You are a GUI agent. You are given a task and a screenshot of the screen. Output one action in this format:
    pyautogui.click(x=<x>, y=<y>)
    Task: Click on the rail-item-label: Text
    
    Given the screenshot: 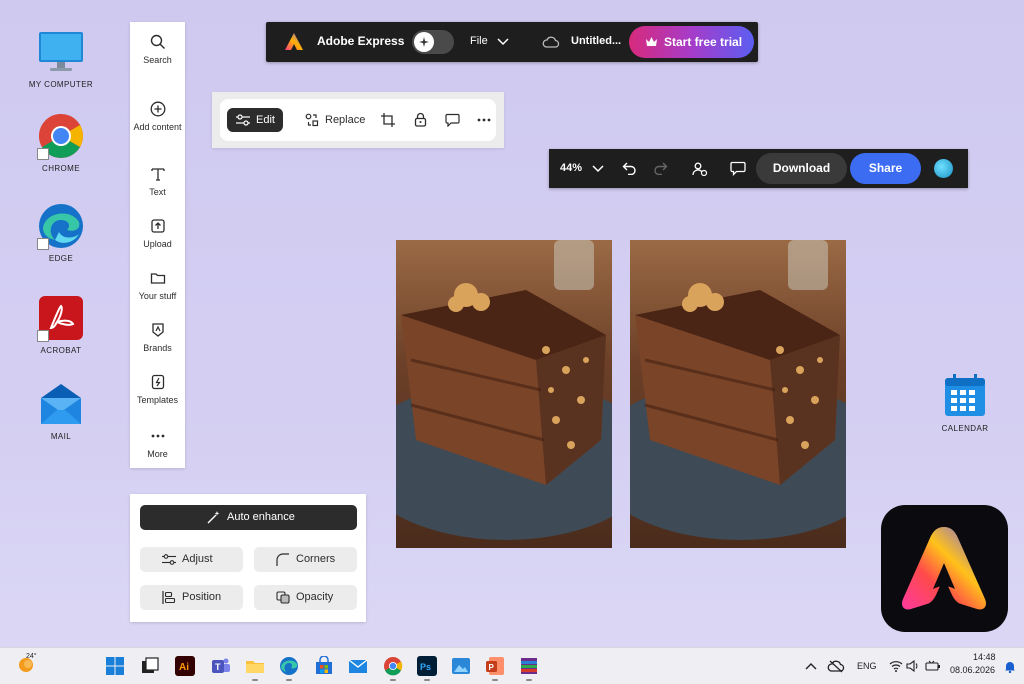 What is the action you would take?
    pyautogui.click(x=157, y=192)
    